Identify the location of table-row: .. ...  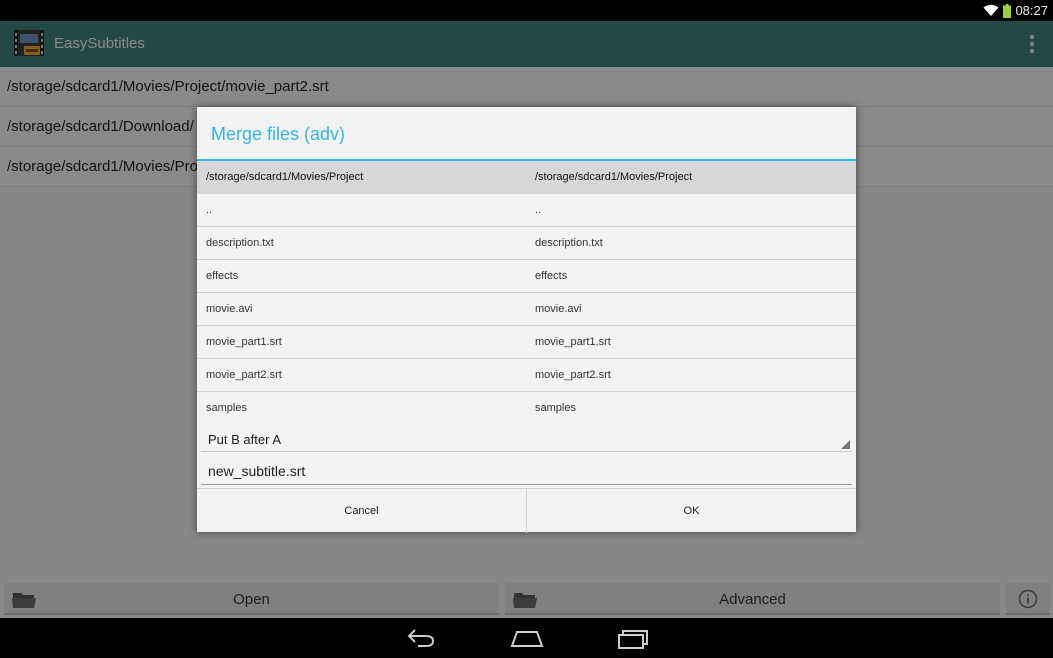
(526, 210).